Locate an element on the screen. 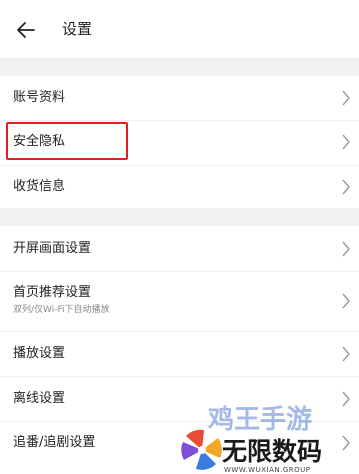 The image size is (359, 474). settings-item-shipping-info: 收货信息 is located at coordinates (179, 187).